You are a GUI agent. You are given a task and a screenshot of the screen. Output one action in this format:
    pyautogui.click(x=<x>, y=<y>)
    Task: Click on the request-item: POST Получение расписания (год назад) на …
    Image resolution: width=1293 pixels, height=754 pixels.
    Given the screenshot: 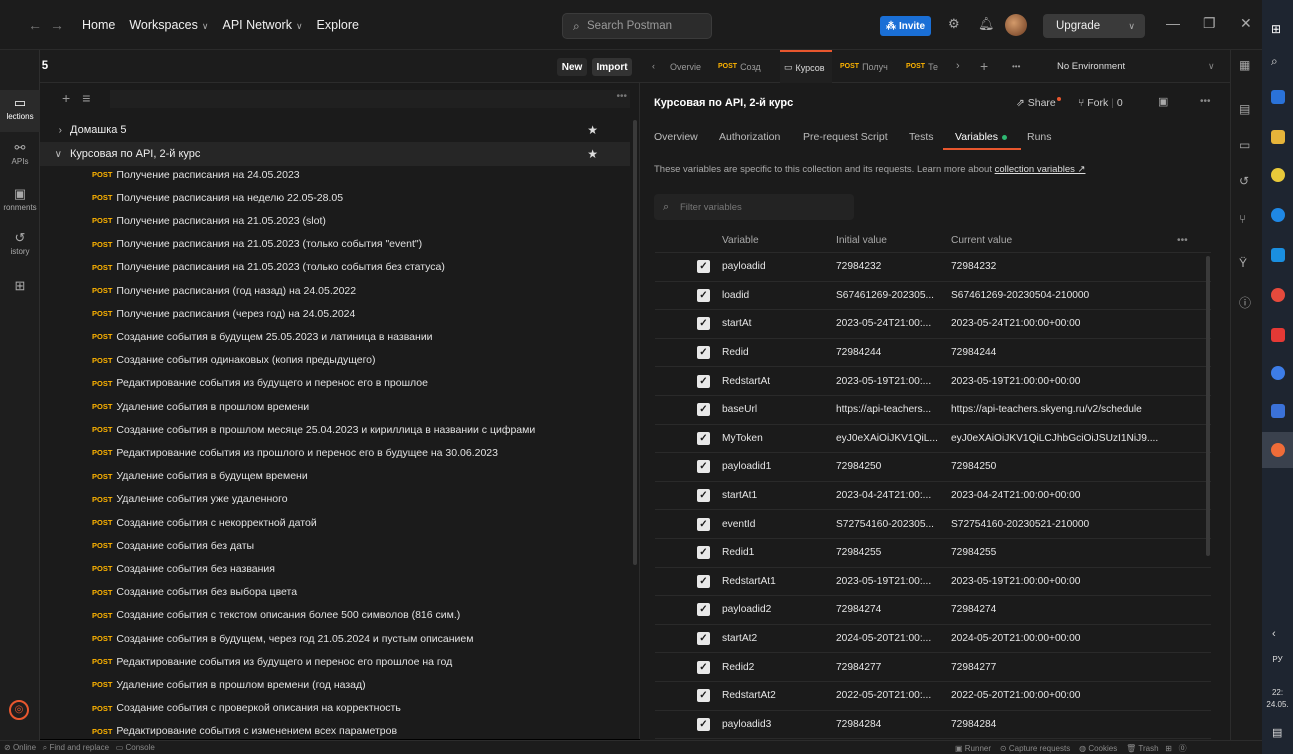 What is the action you would take?
    pyautogui.click(x=224, y=290)
    